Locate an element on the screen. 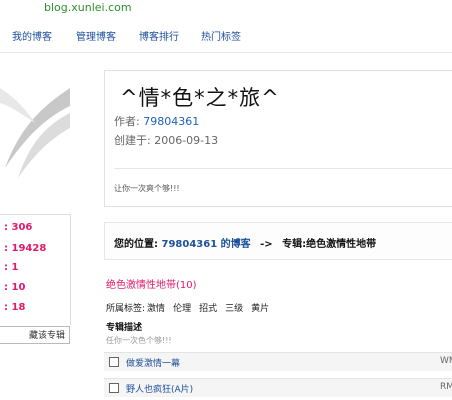 The height and width of the screenshot is (400, 452). stat-row: : 1 is located at coordinates (11, 267).